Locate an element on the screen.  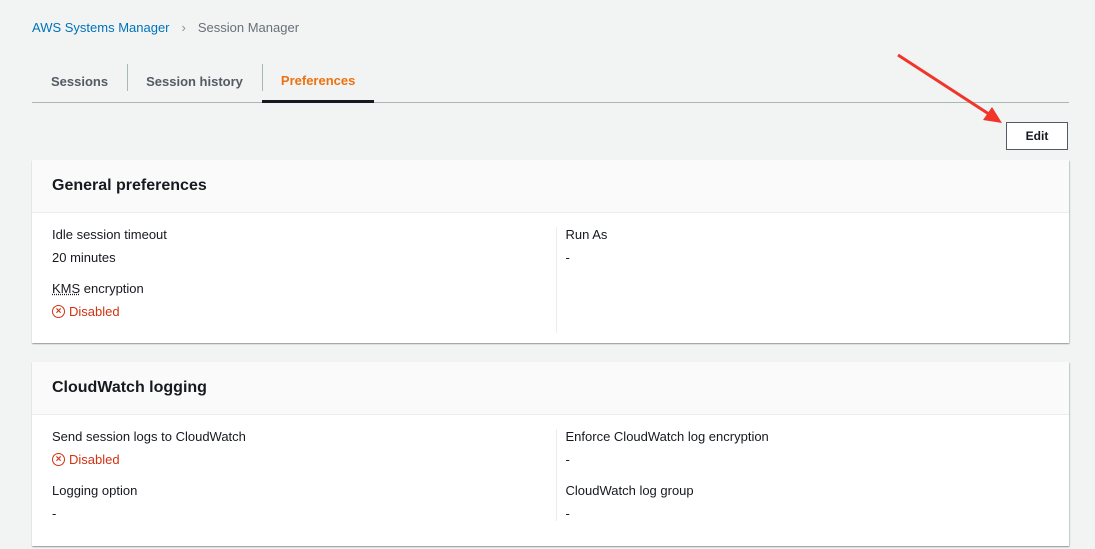
chevron-right-icon: › is located at coordinates (183, 27).